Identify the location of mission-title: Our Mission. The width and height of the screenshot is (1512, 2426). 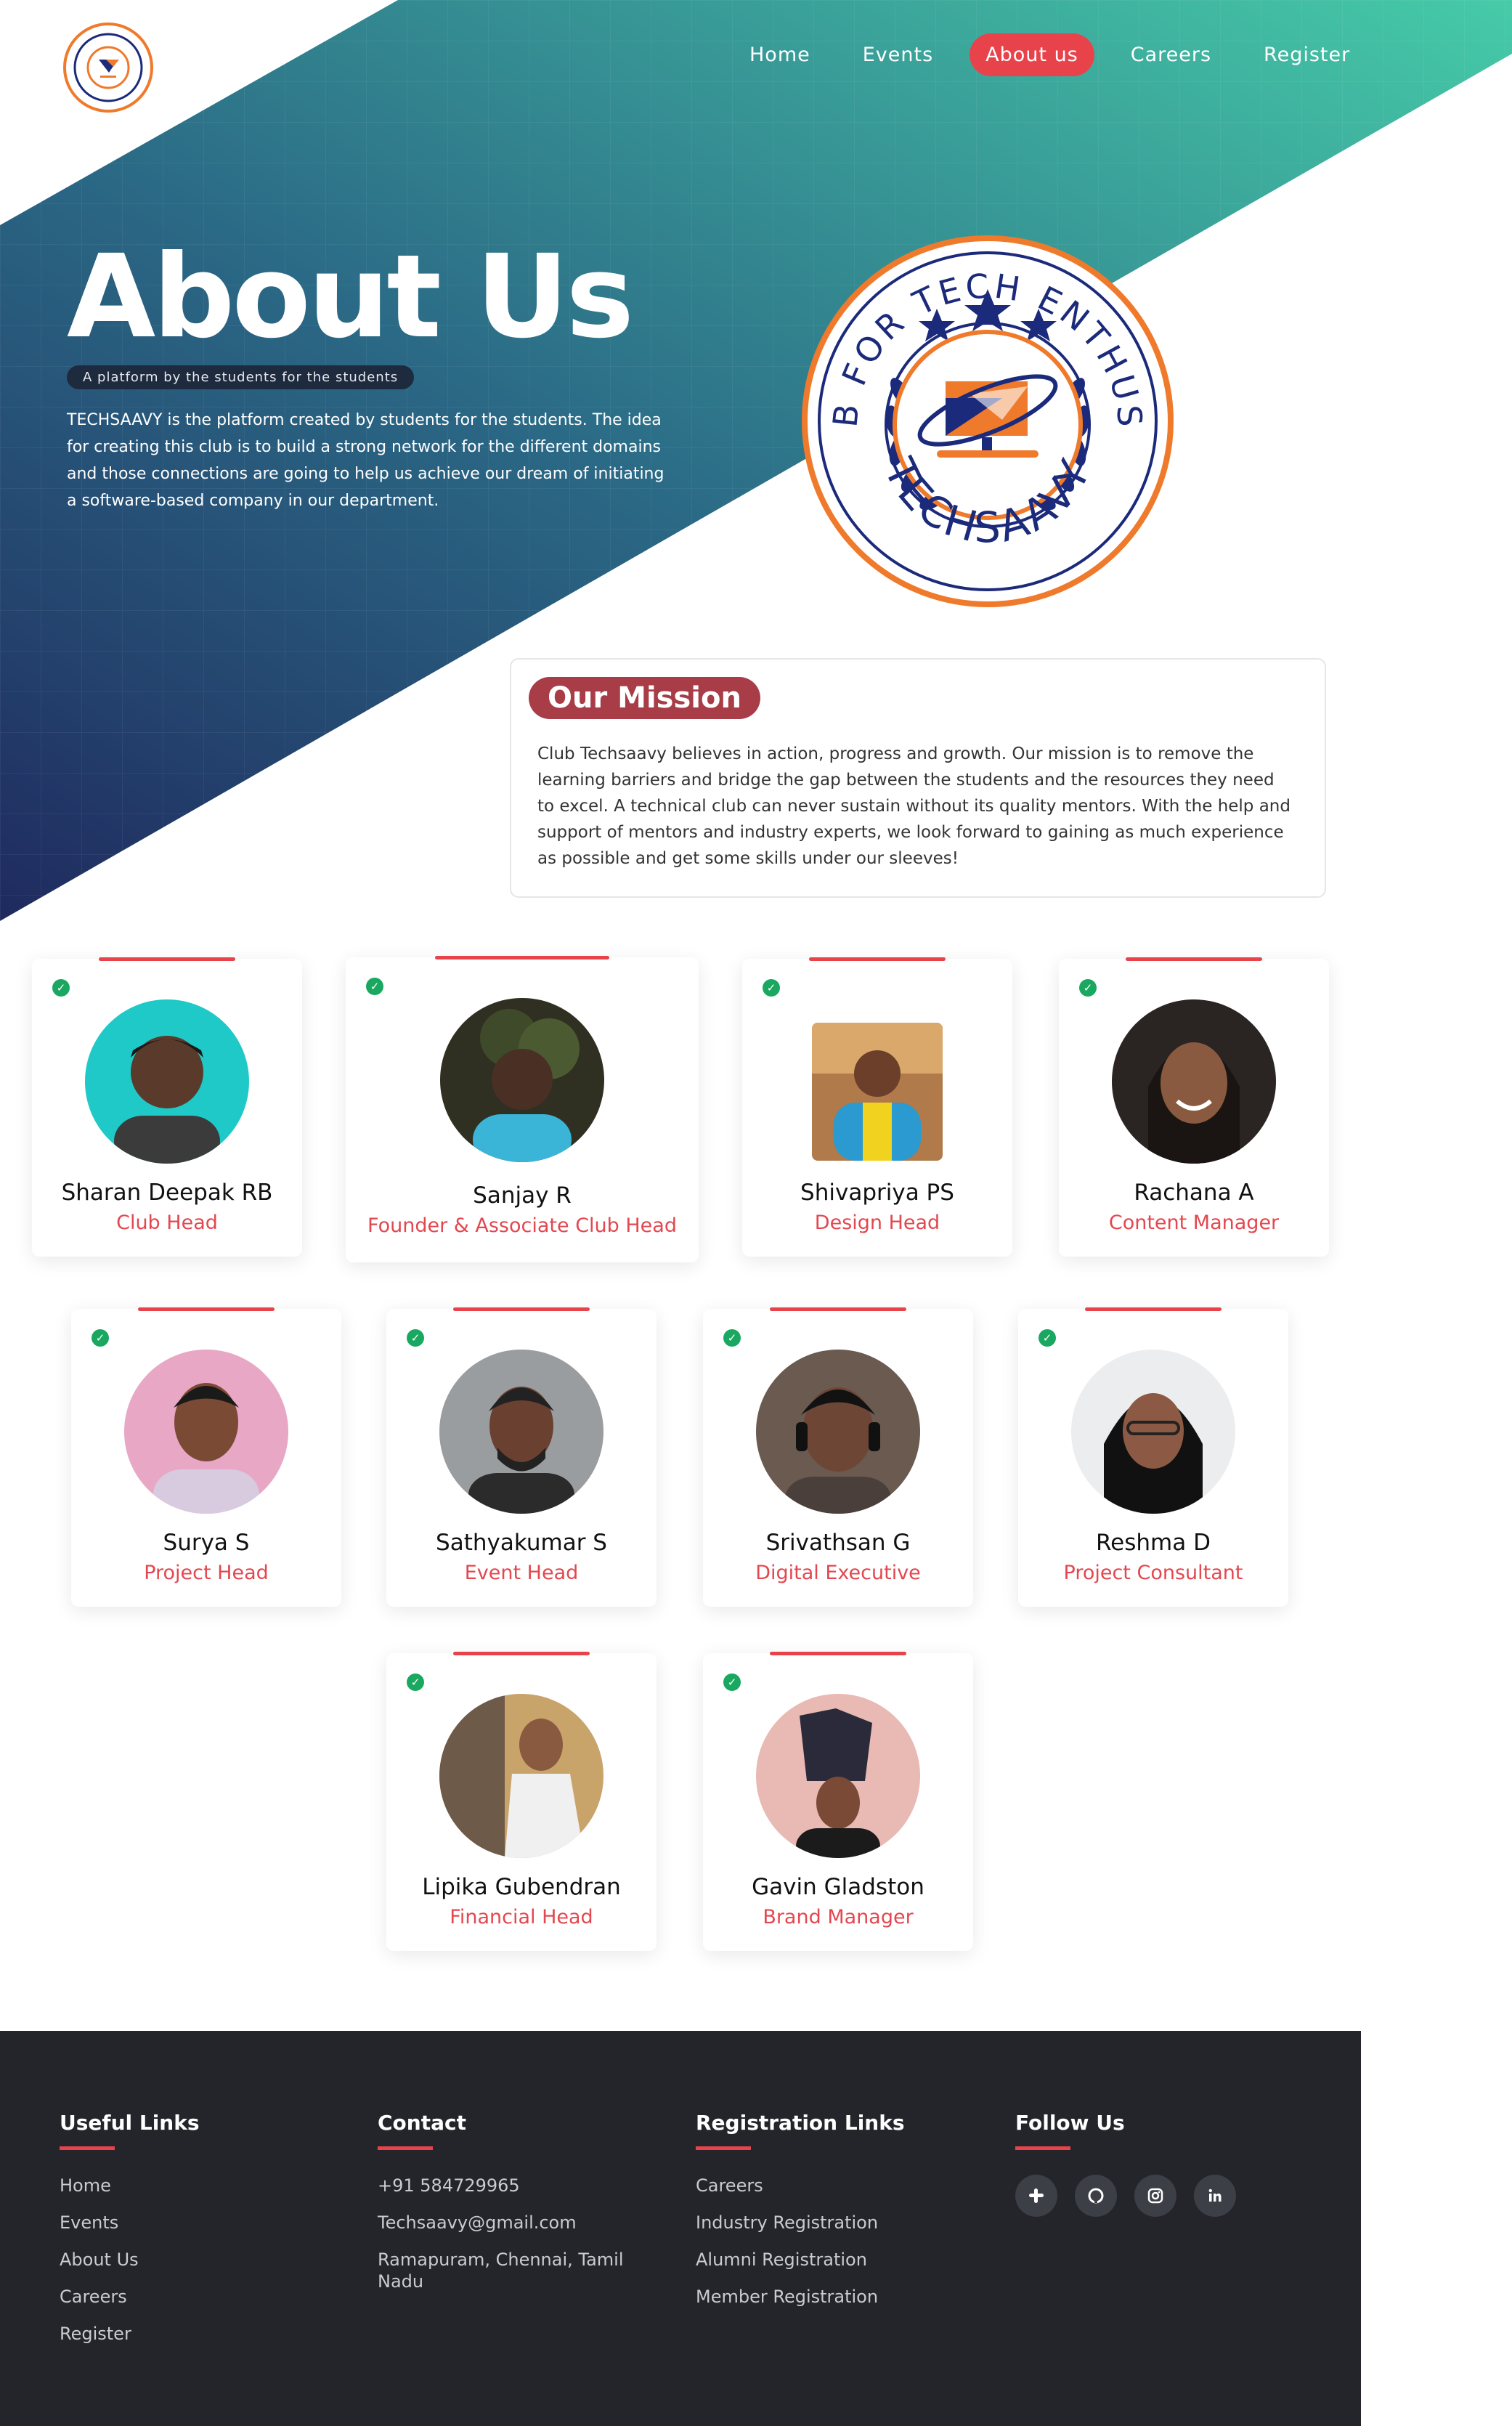
(644, 698).